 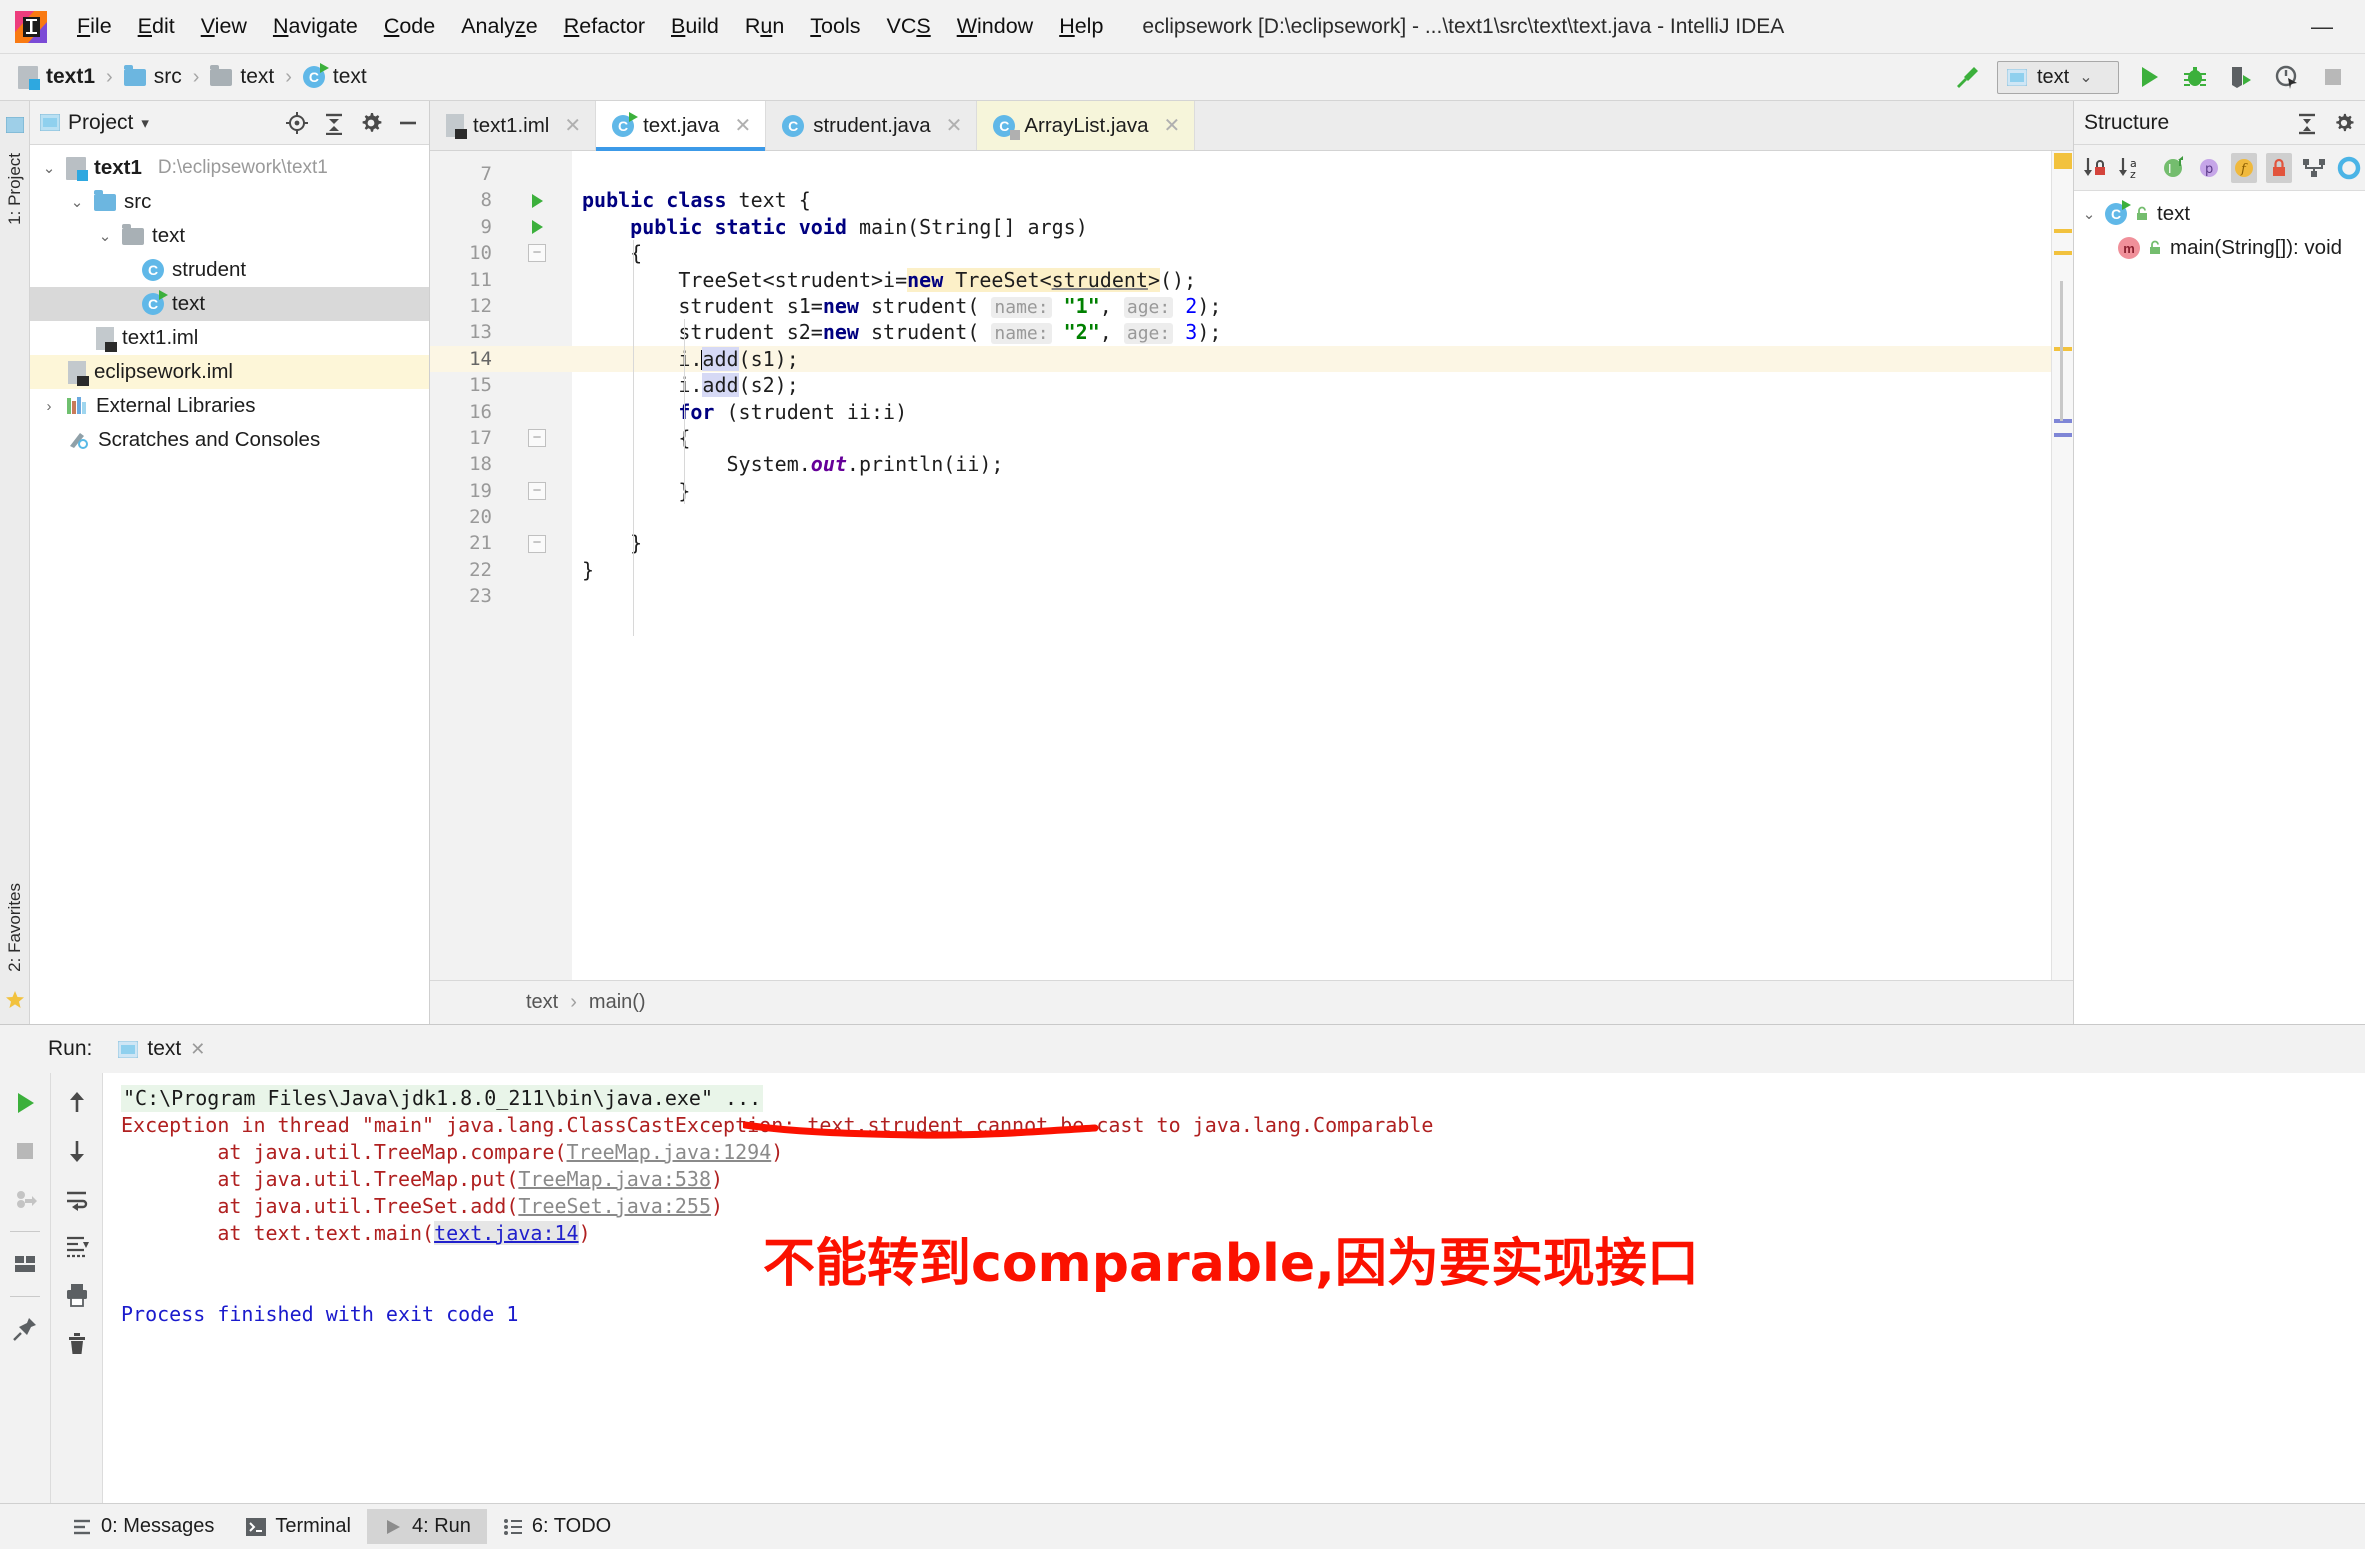 I want to click on fields-icon: f, so click(x=2244, y=167).